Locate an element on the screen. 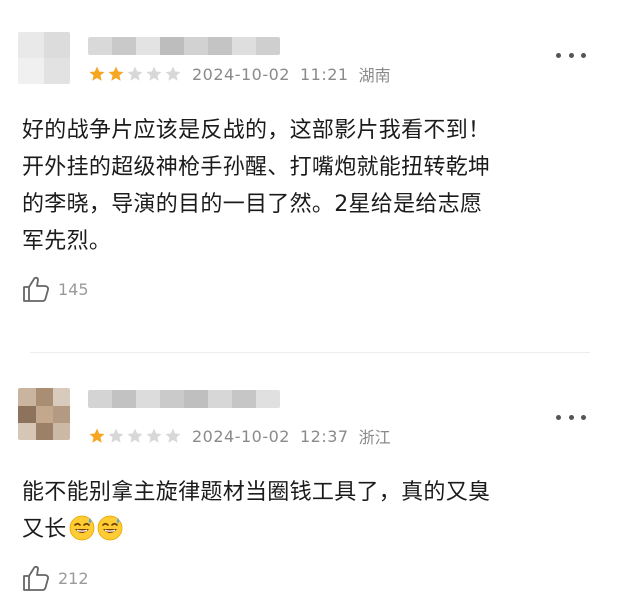 The image size is (640, 598). review-time: 12:37 is located at coordinates (324, 436).